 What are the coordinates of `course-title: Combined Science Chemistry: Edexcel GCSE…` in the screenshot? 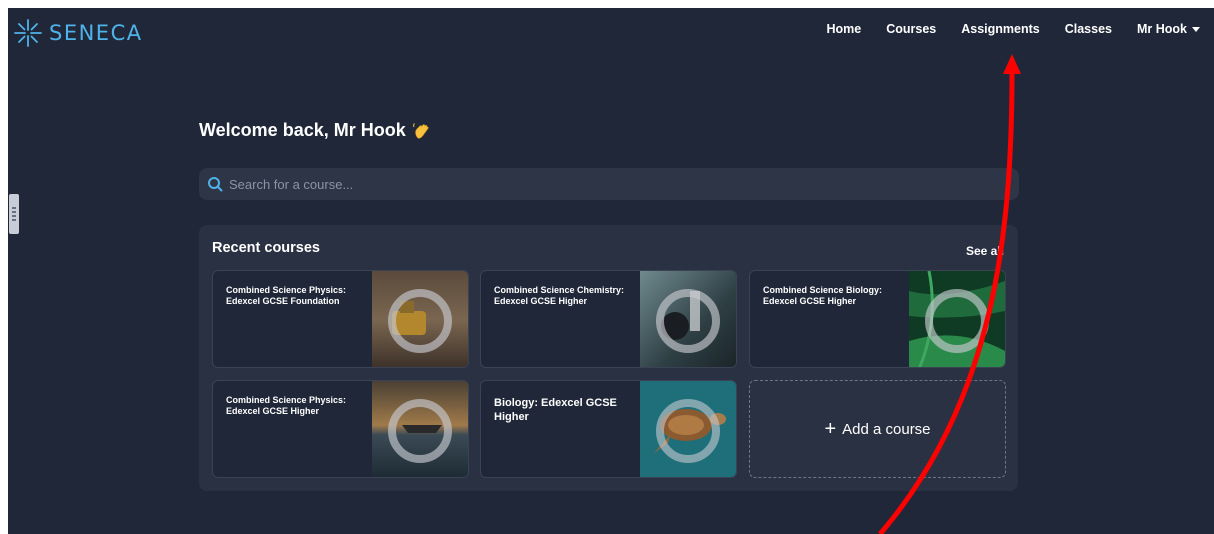 It's located at (559, 295).